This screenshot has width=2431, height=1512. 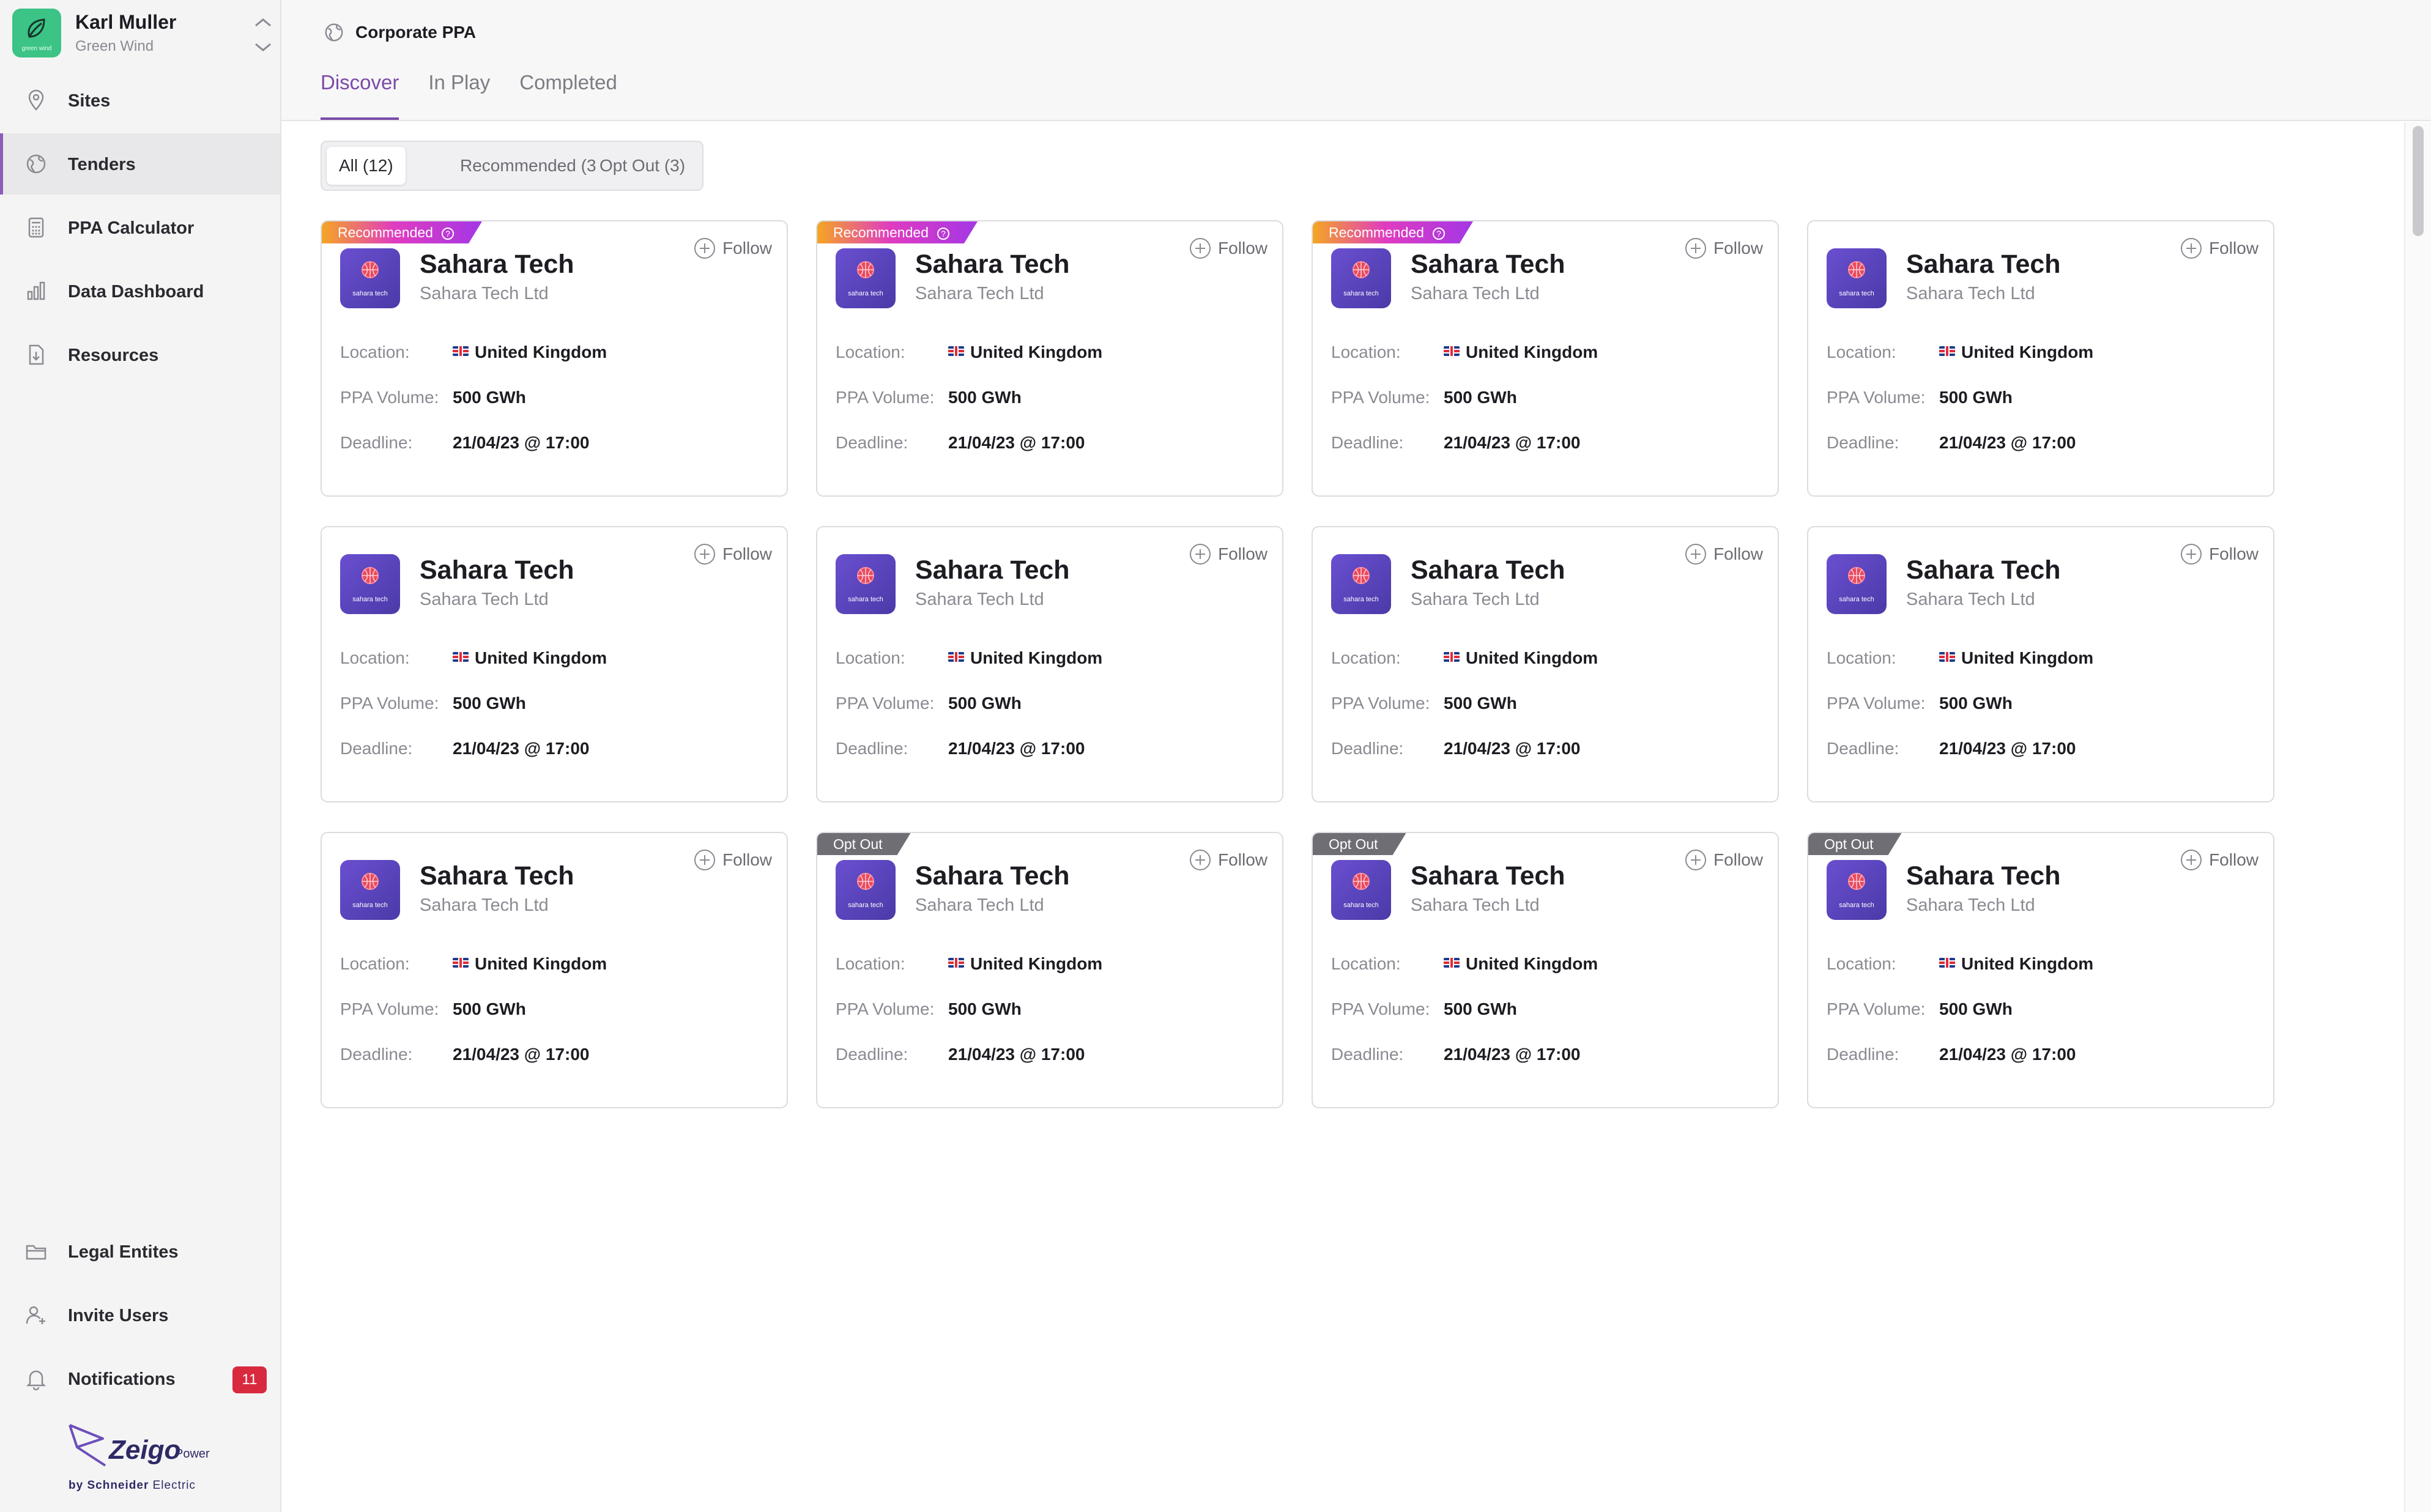 What do you see at coordinates (528, 166) in the screenshot?
I see `filter-recommended: Recommended (3` at bounding box center [528, 166].